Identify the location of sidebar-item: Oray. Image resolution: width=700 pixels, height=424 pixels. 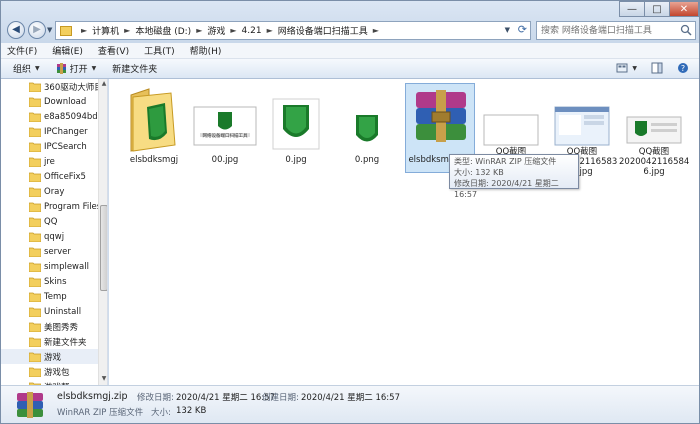
(64, 191).